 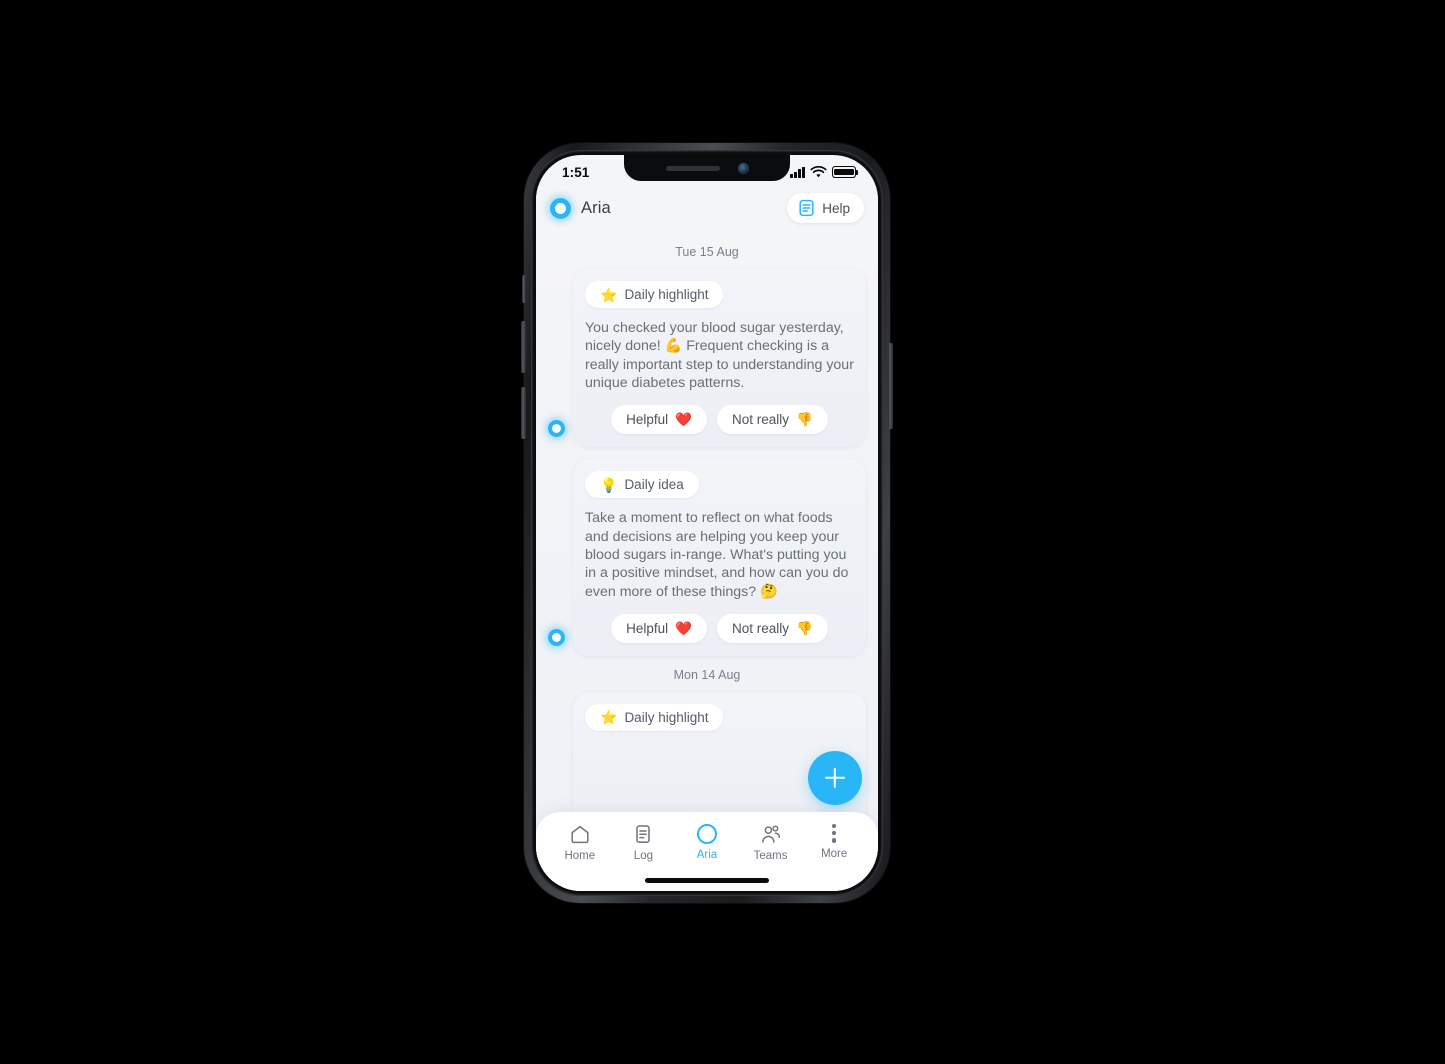 I want to click on add-entry-fab-button, so click(x=835, y=778).